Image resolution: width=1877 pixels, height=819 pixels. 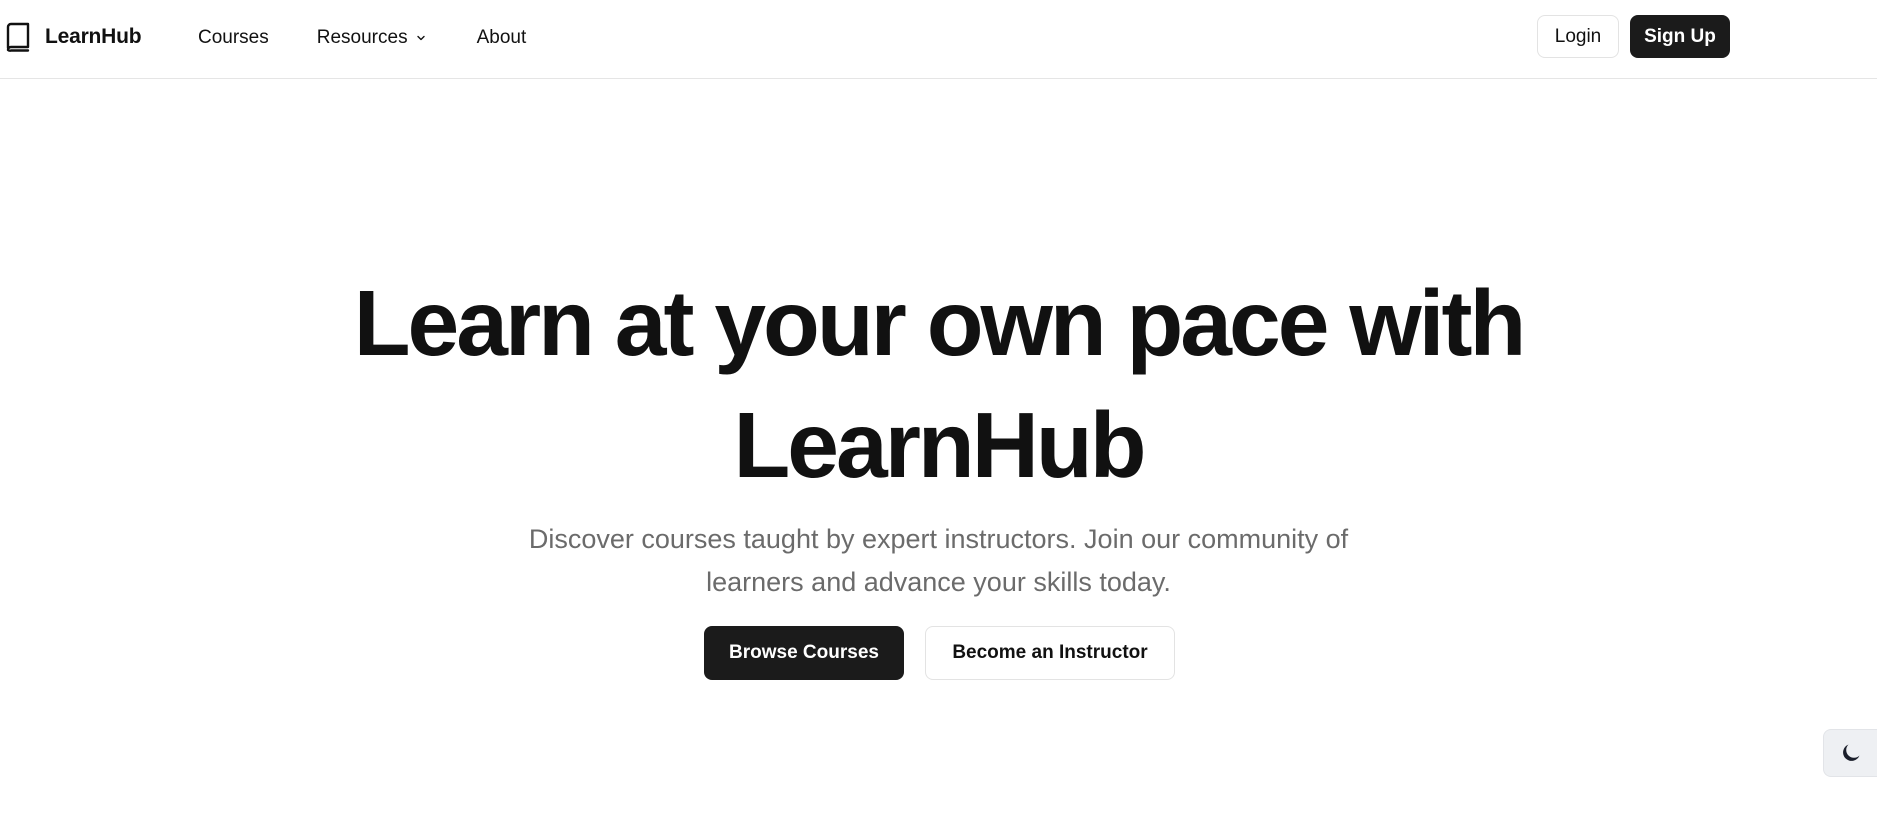 What do you see at coordinates (938, 582) in the screenshot?
I see `hero-subtitle-line2: learners and advance your skills today.` at bounding box center [938, 582].